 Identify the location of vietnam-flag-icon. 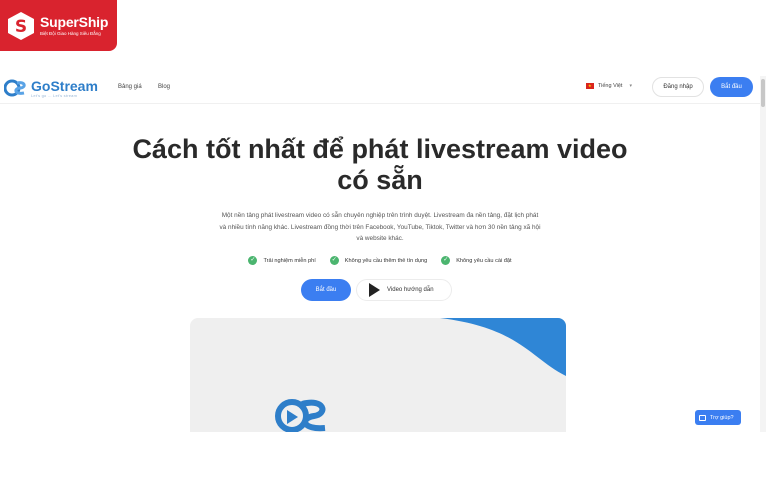
(590, 86).